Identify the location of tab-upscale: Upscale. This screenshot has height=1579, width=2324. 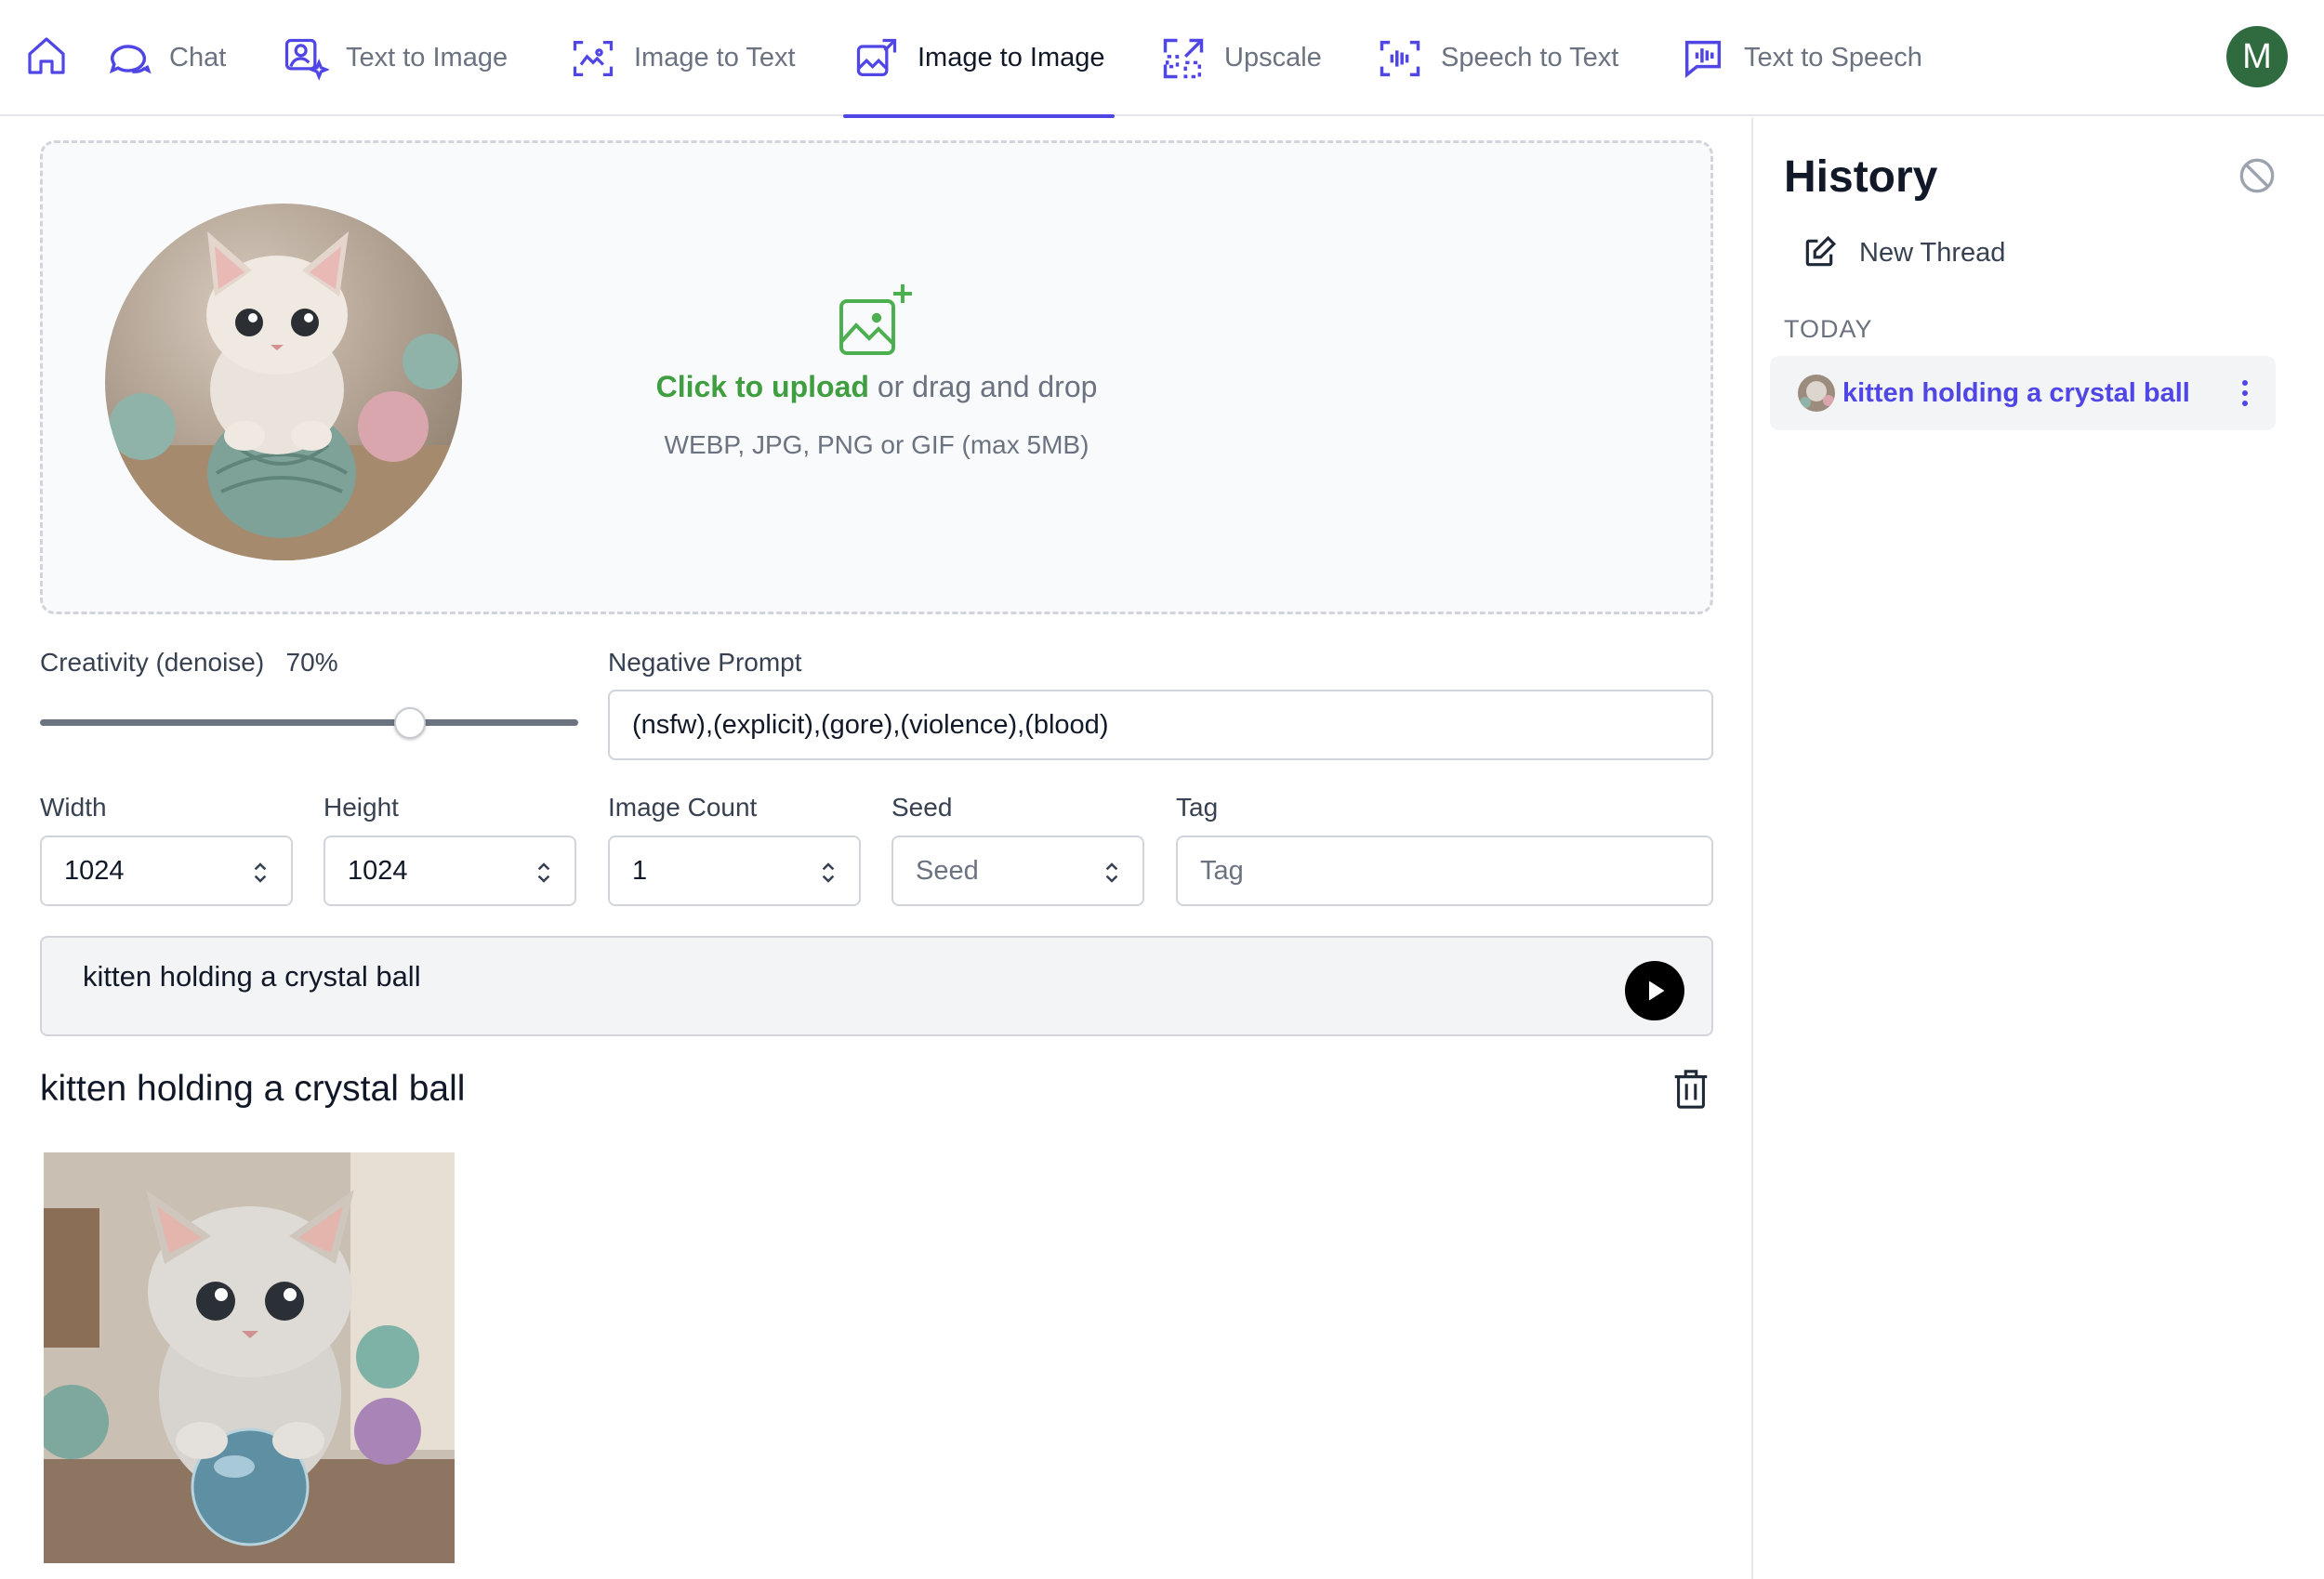
(1240, 58).